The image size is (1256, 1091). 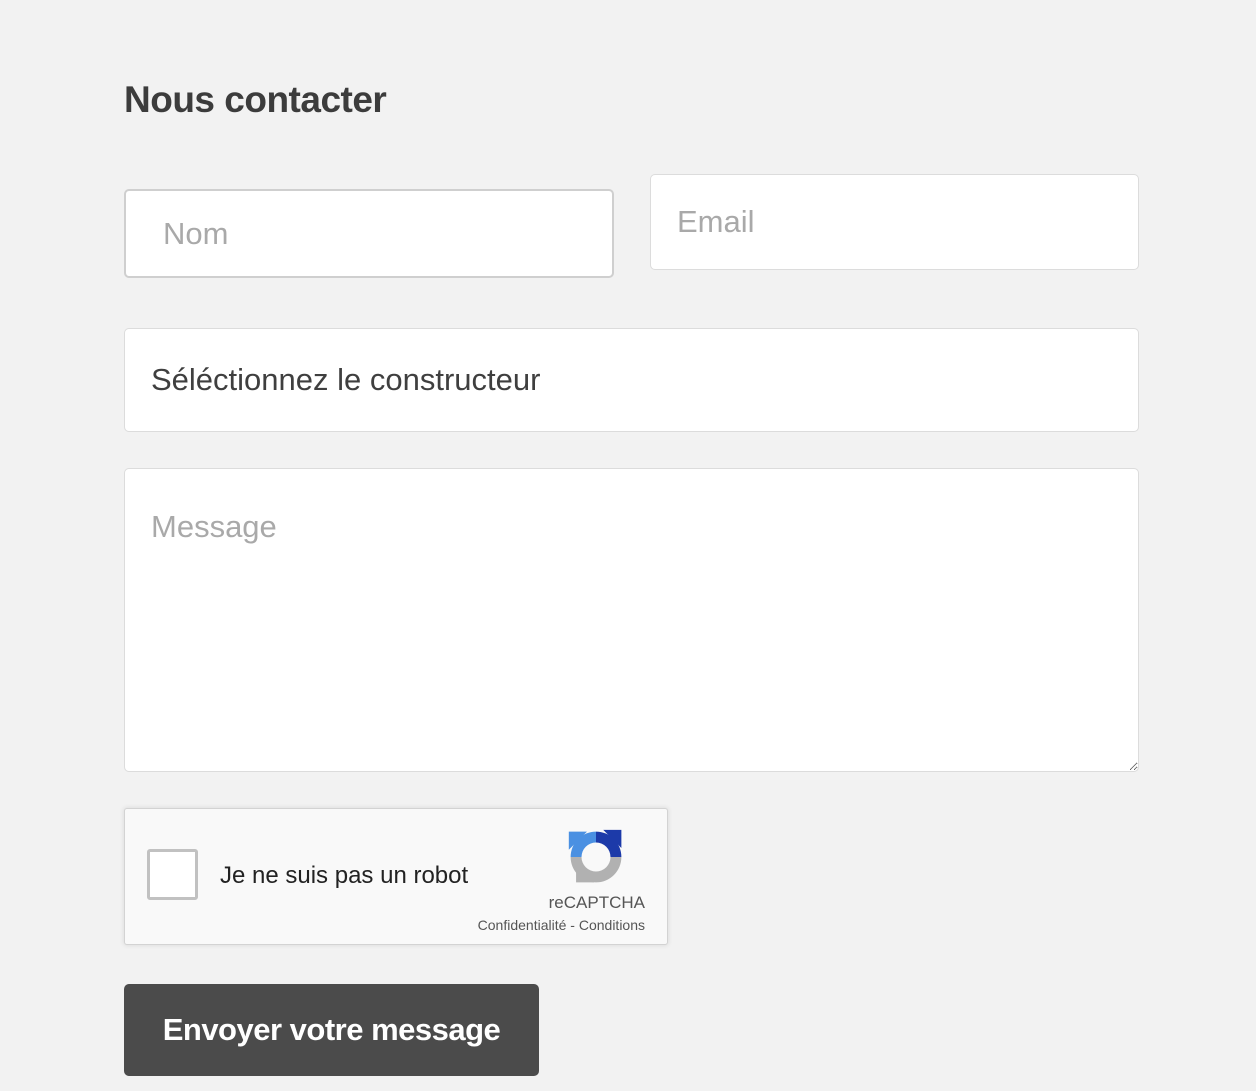 What do you see at coordinates (894, 222) in the screenshot?
I see `email-input` at bounding box center [894, 222].